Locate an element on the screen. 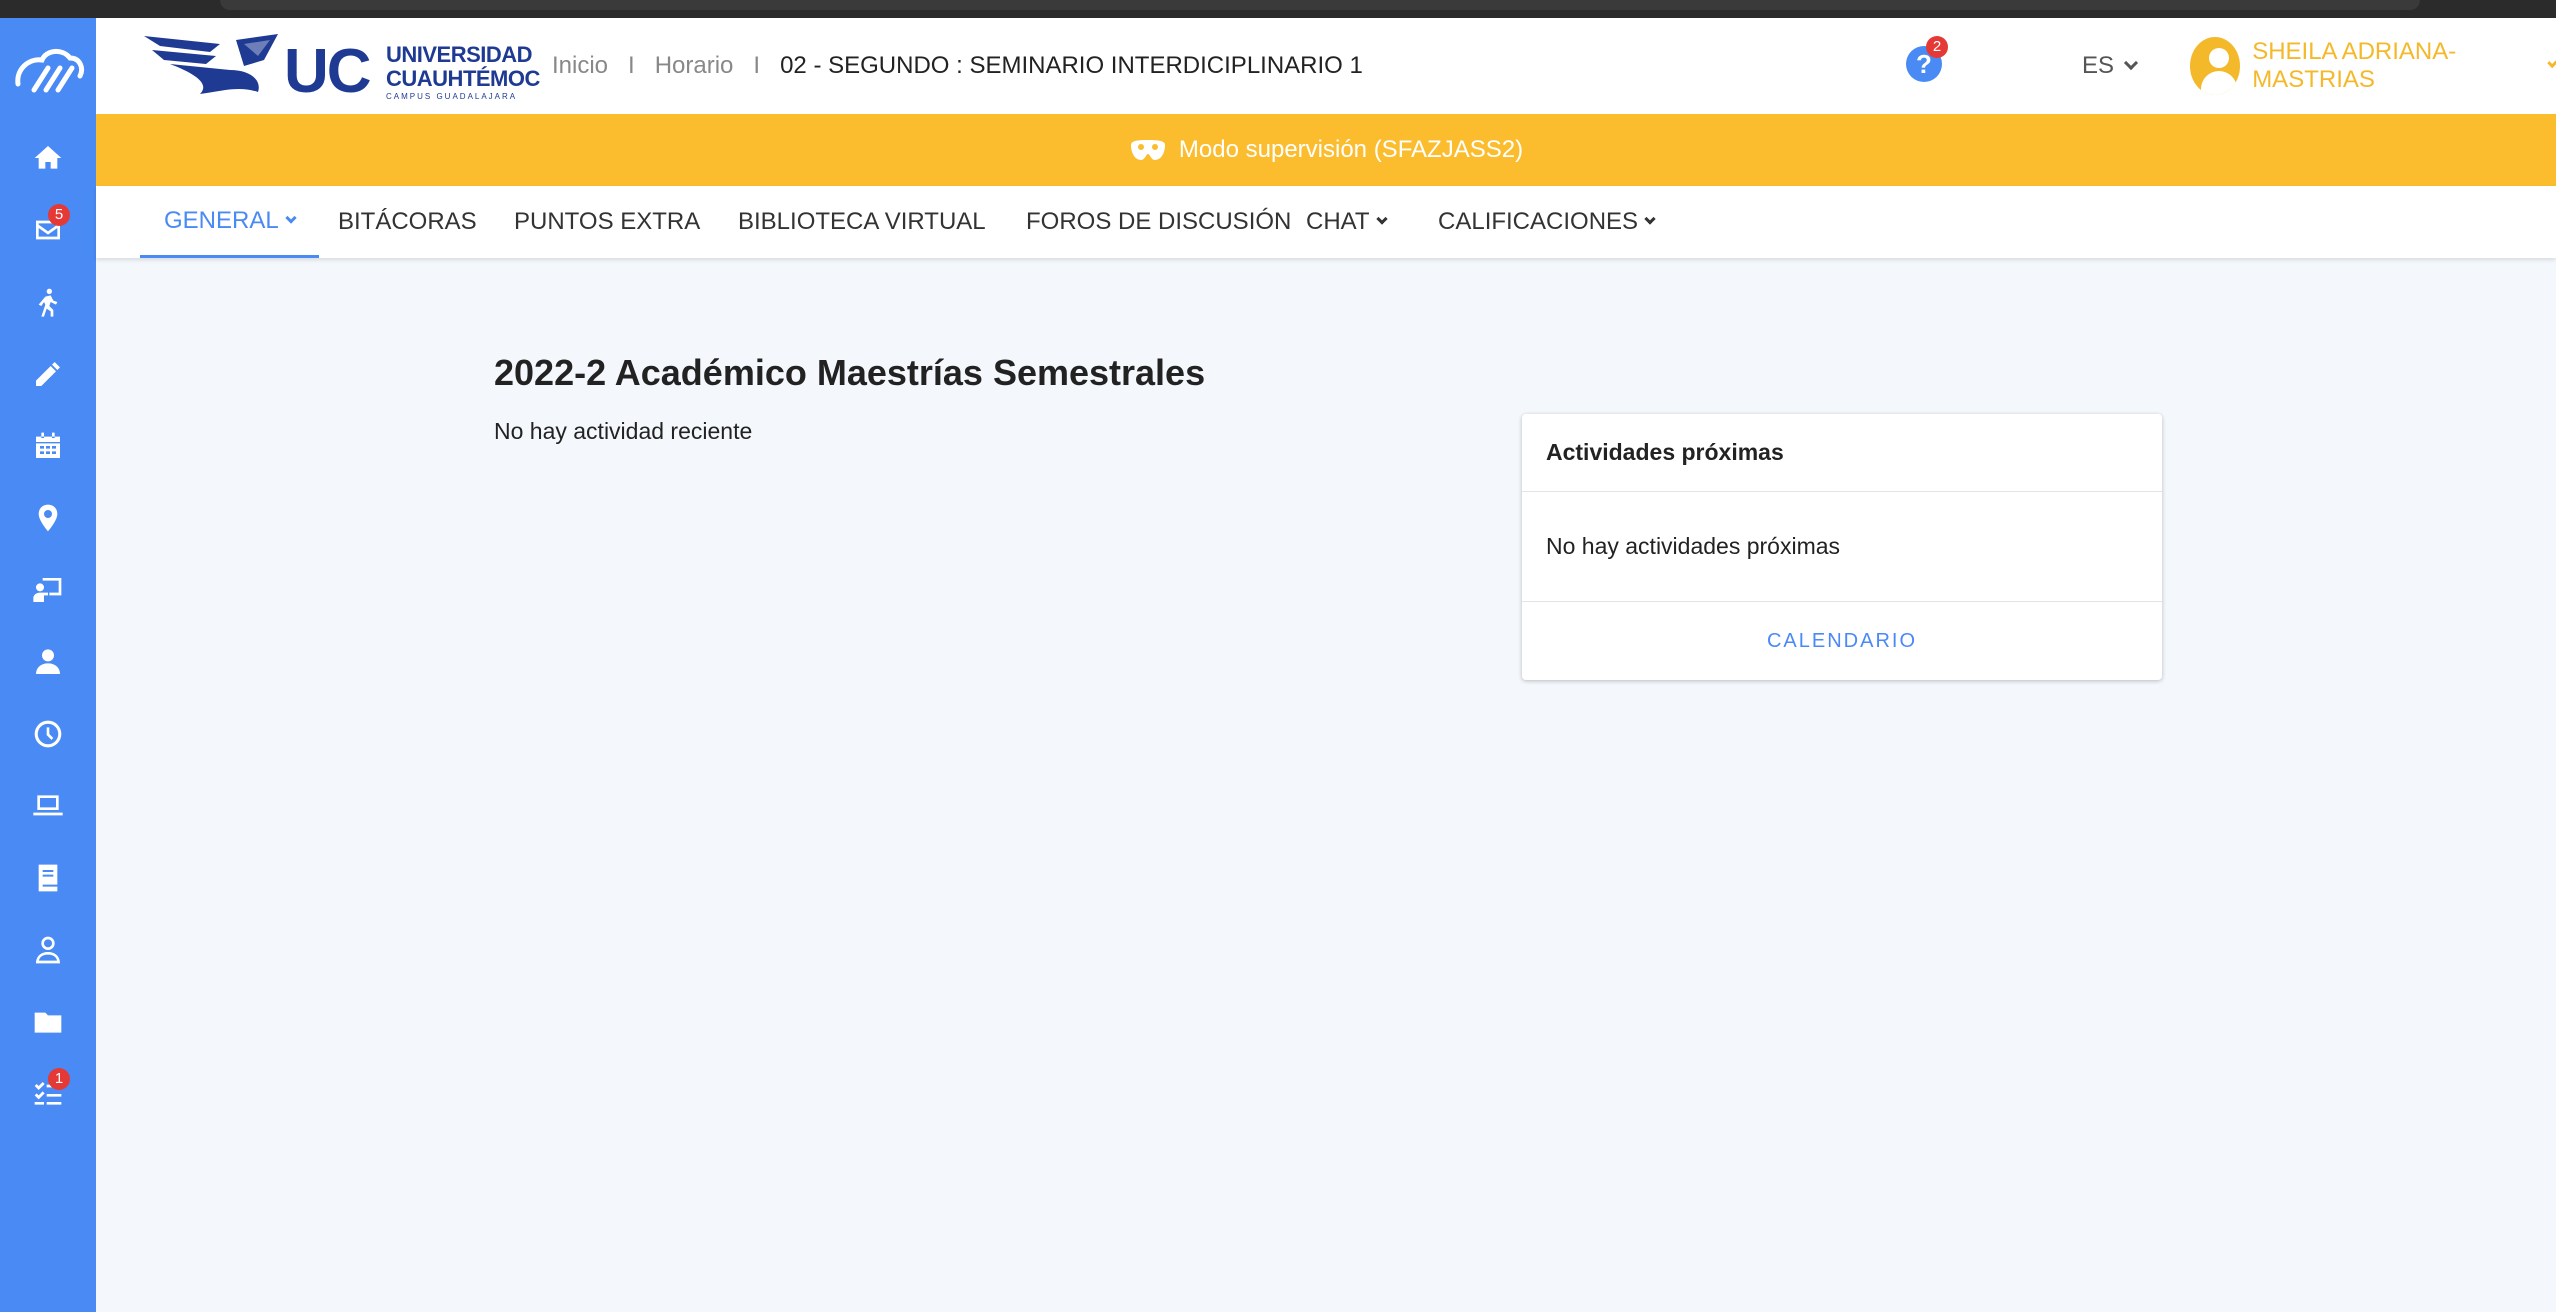  location-pin-icon is located at coordinates (48, 518).